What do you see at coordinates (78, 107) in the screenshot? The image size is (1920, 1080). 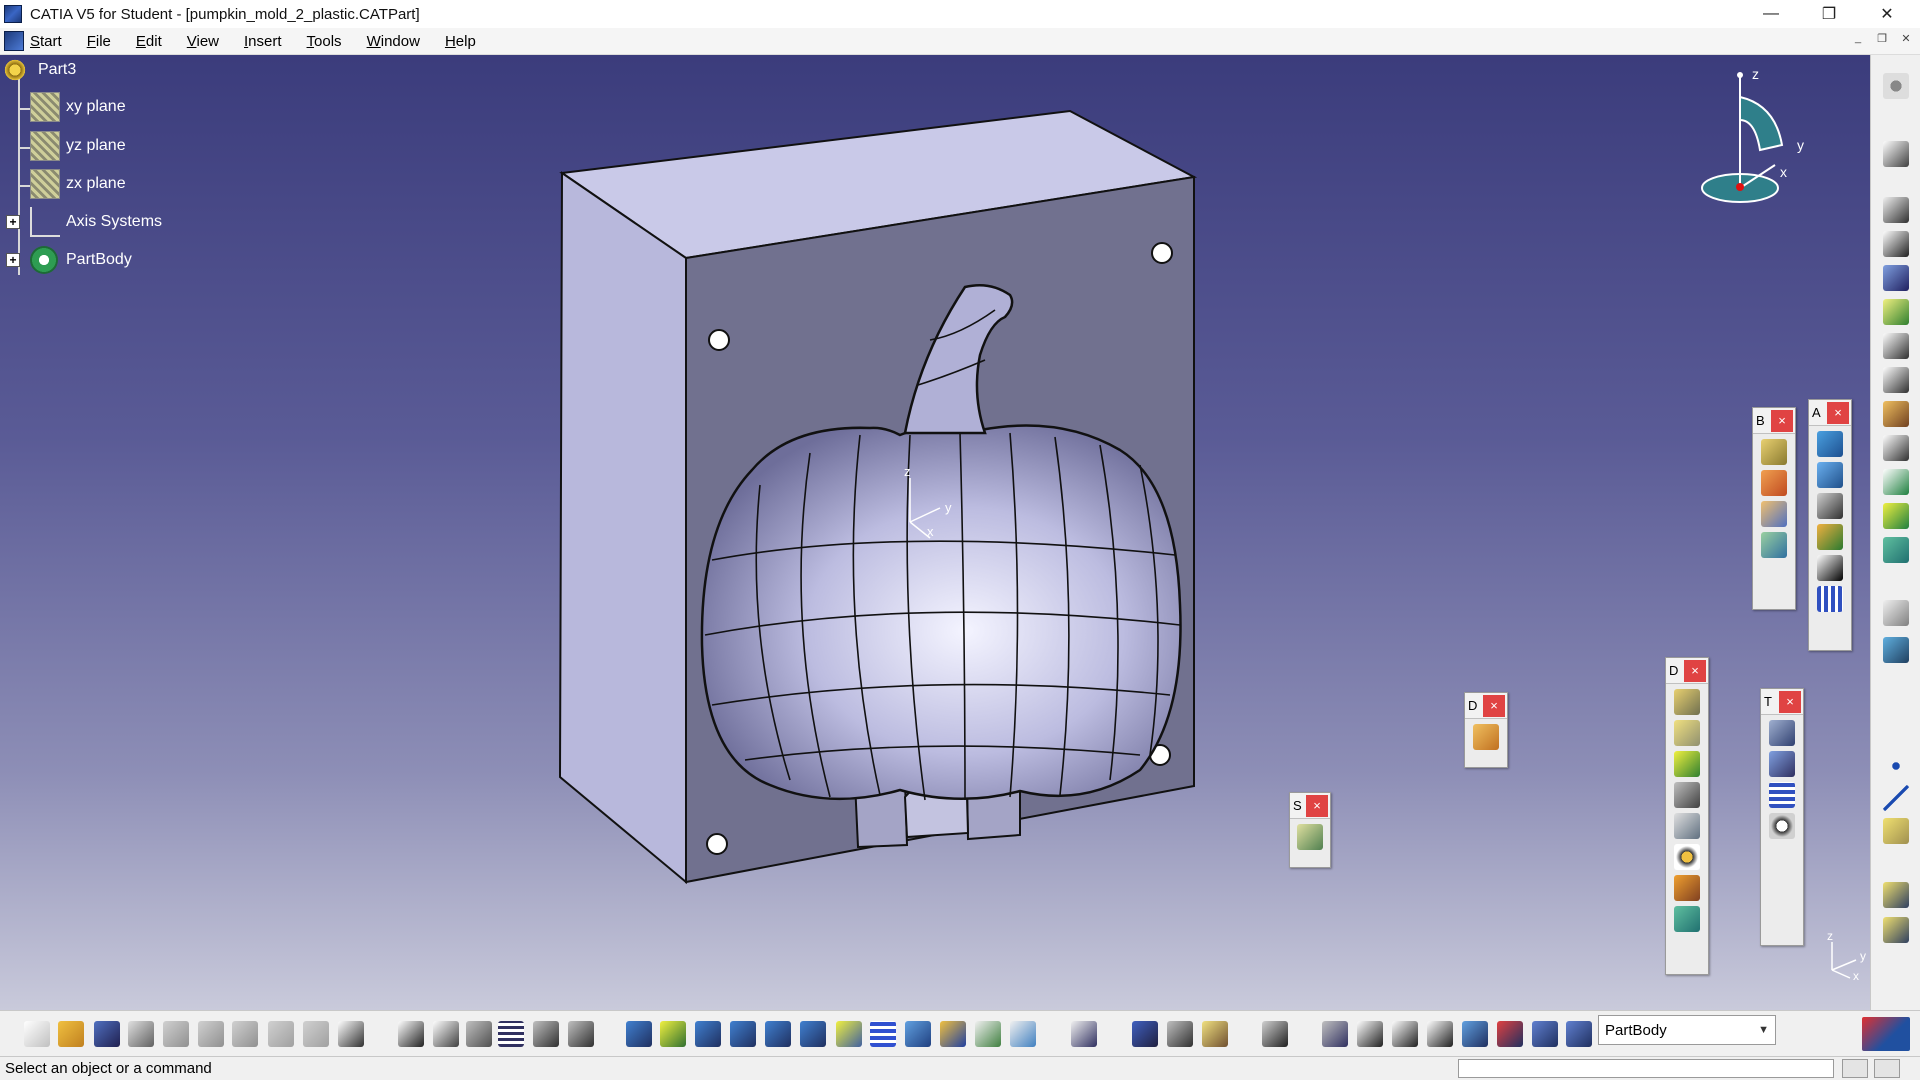 I see `tree-item-xy-plane: xy plane` at bounding box center [78, 107].